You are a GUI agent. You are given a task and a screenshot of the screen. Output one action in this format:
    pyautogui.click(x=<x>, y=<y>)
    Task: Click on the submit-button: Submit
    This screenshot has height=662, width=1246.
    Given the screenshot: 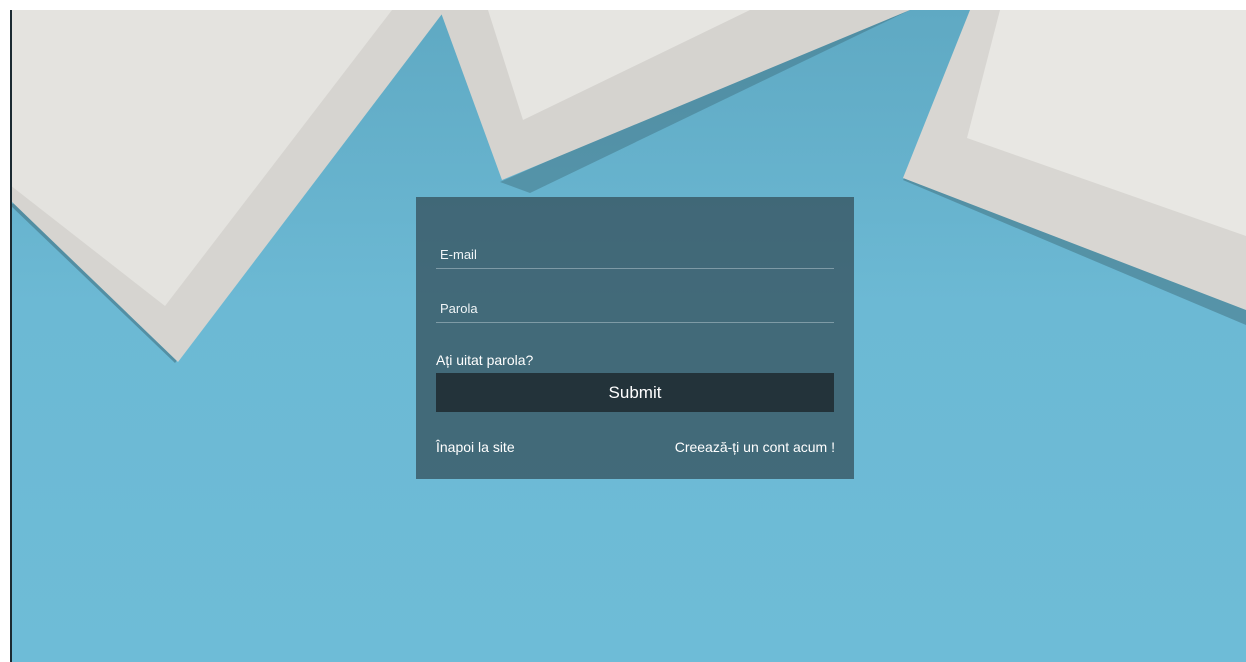 What is the action you would take?
    pyautogui.click(x=635, y=392)
    